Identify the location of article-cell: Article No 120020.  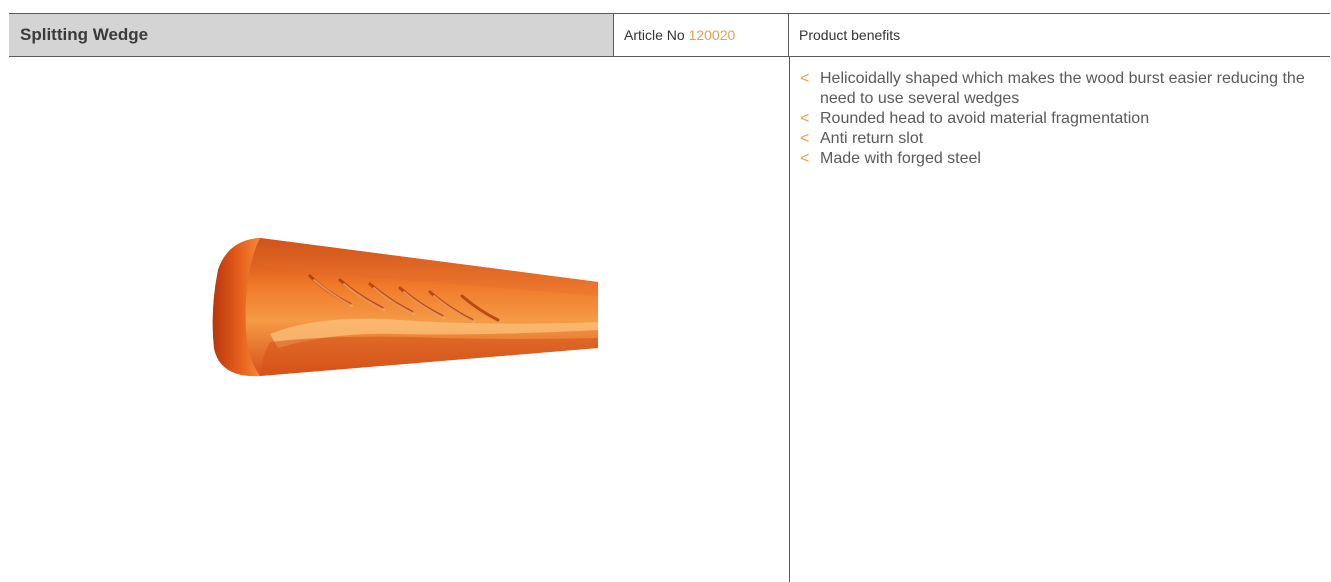
(701, 35).